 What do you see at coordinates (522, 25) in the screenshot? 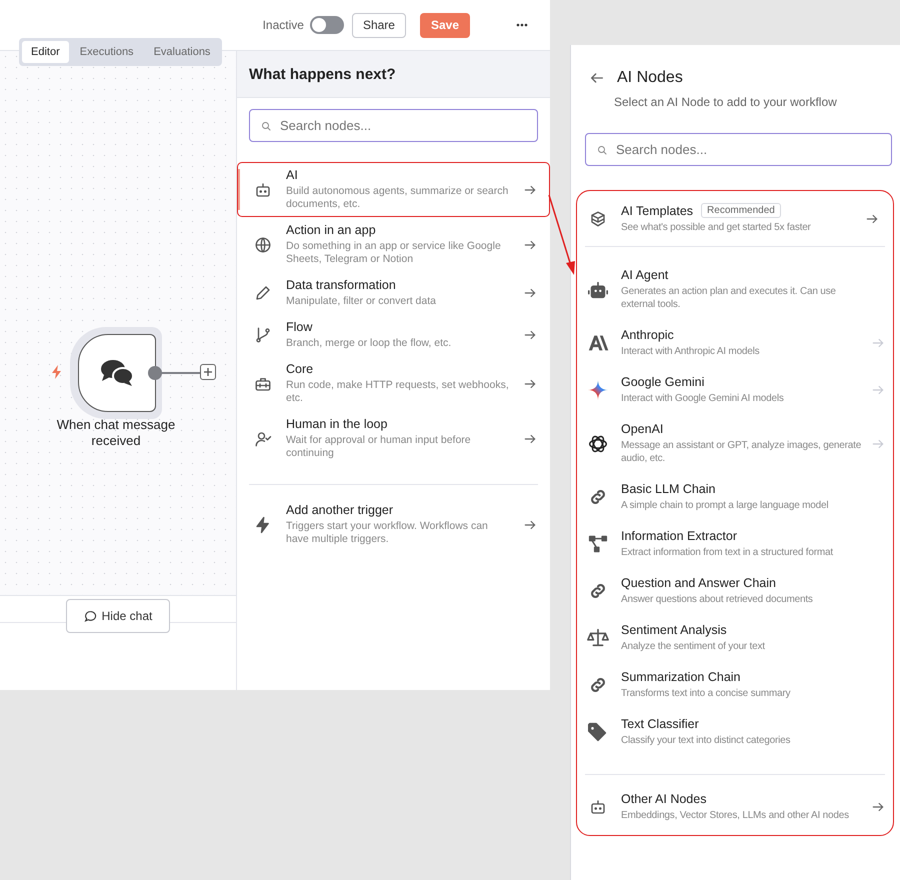
I see `more-icon` at bounding box center [522, 25].